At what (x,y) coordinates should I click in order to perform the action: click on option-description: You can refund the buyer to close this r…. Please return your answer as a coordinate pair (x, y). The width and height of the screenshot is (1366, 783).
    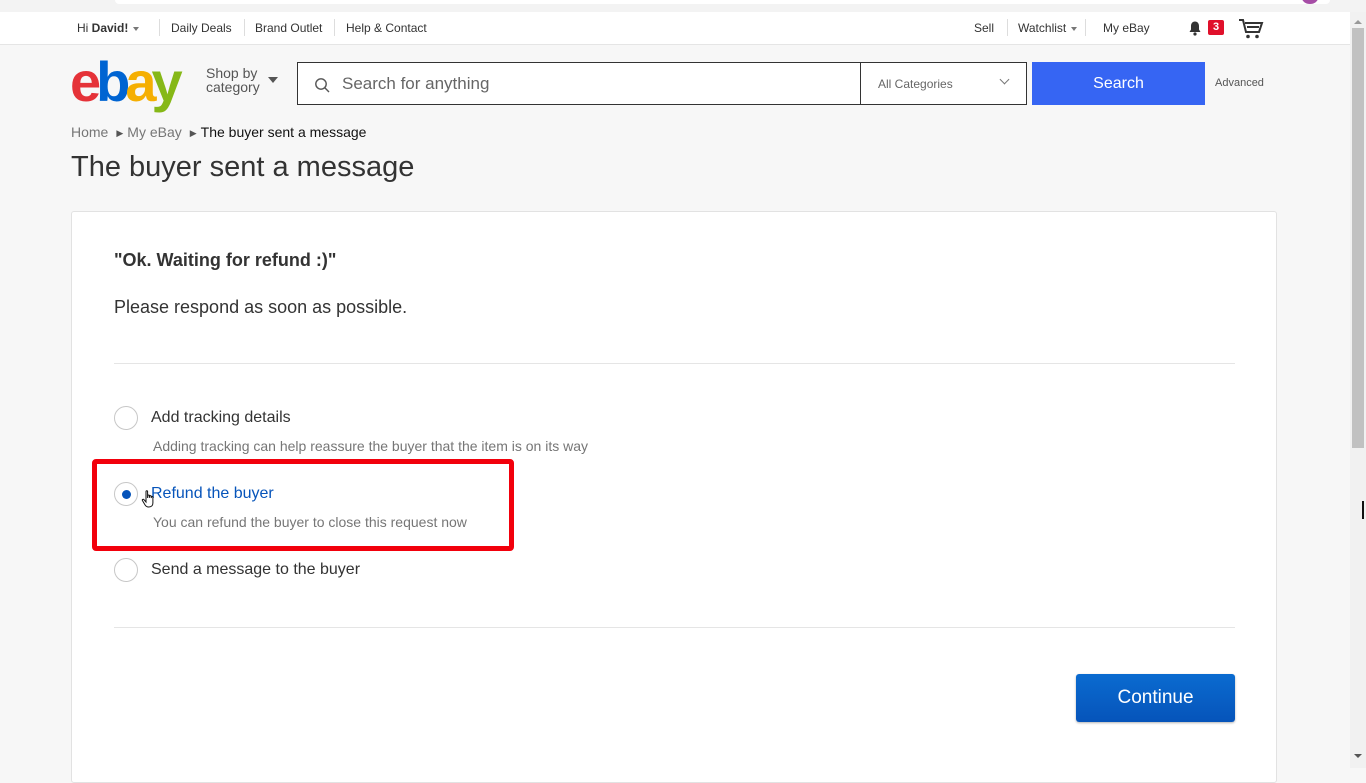
    Looking at the image, I should click on (310, 522).